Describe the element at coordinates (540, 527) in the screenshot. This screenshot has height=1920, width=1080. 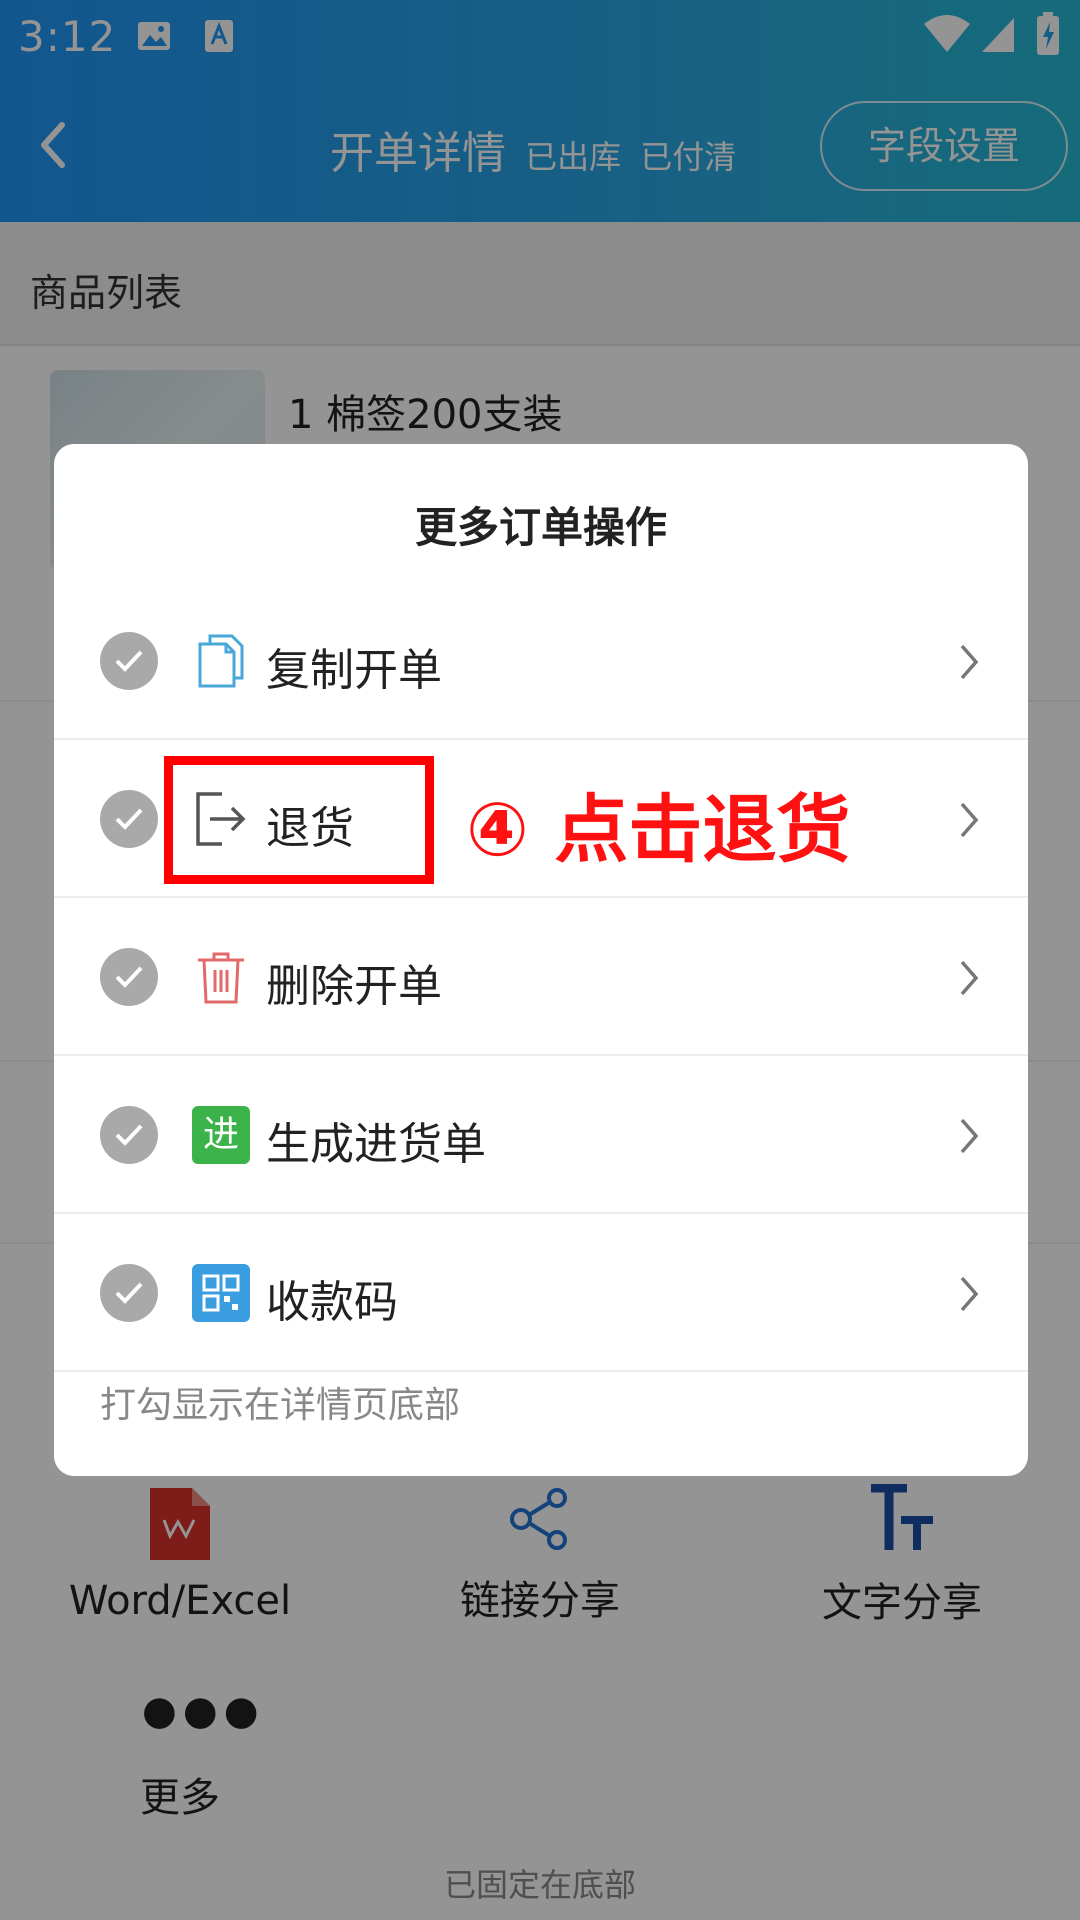
I see `modal-title: 更多订单操作` at that location.